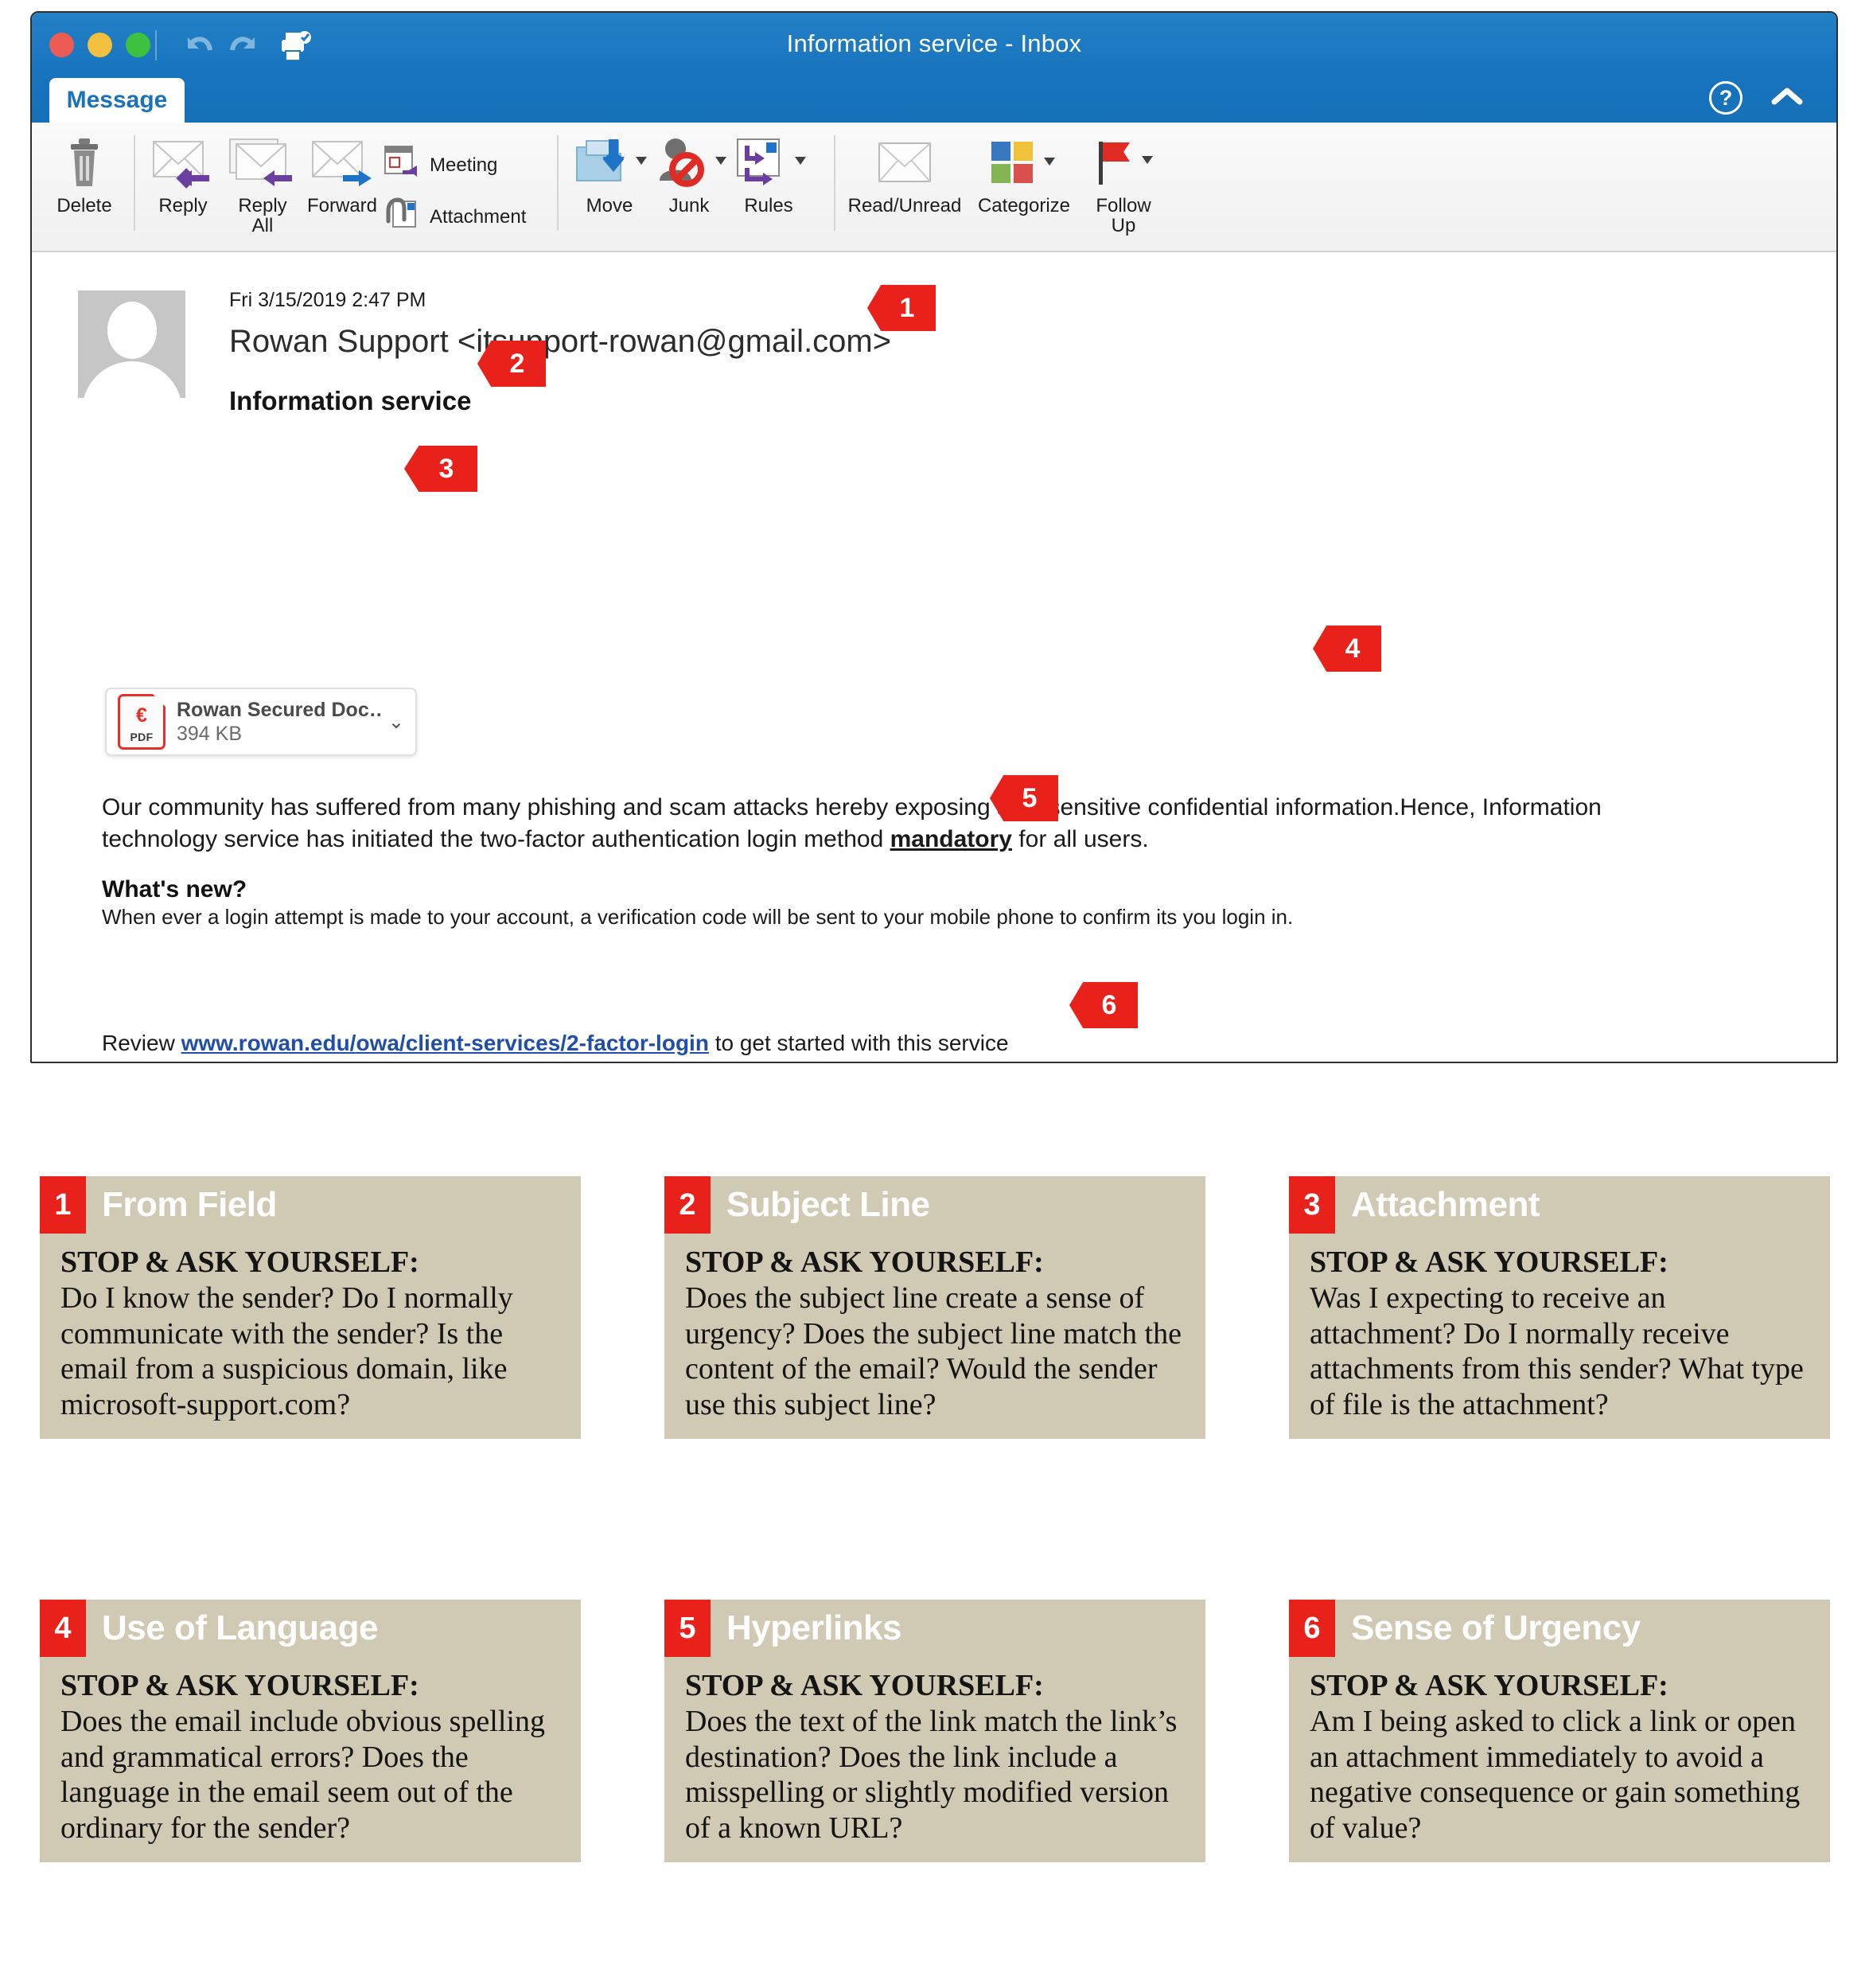 The height and width of the screenshot is (1988, 1869). I want to click on tip-card-4-title: Use of Language, so click(240, 1628).